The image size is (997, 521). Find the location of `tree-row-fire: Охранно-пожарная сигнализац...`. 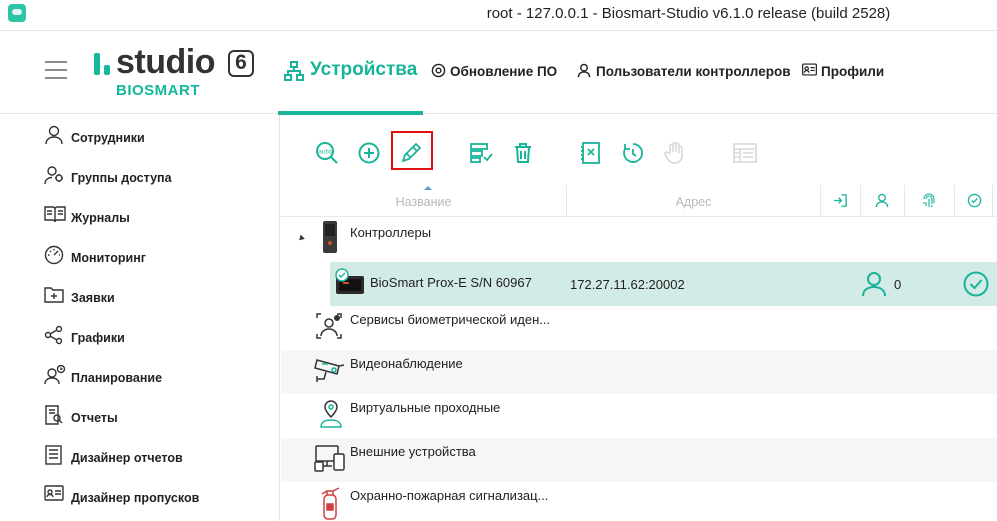

tree-row-fire: Охранно-пожарная сигнализац... is located at coordinates (639, 501).